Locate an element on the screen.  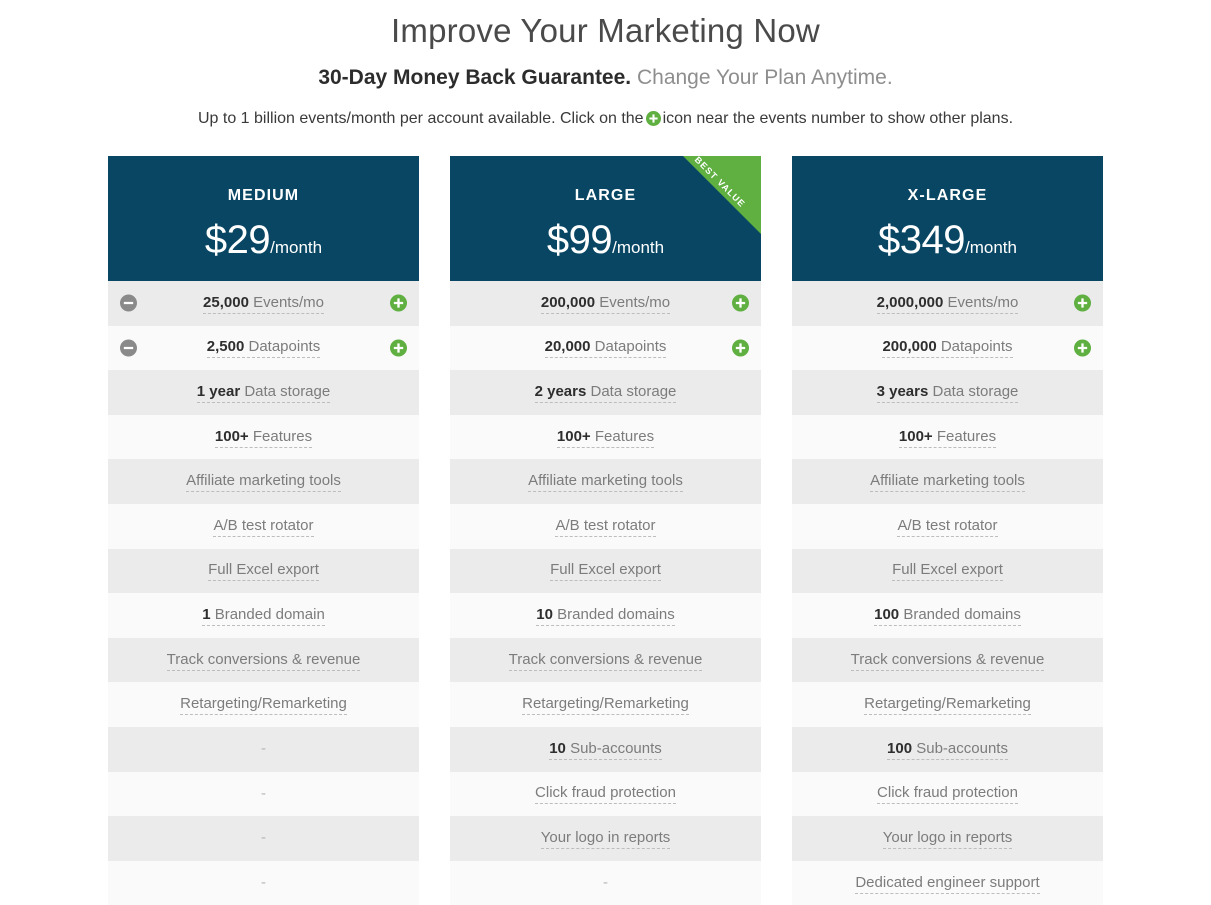
card-header: LARGE $99/month BEST VALUE is located at coordinates (605, 218).